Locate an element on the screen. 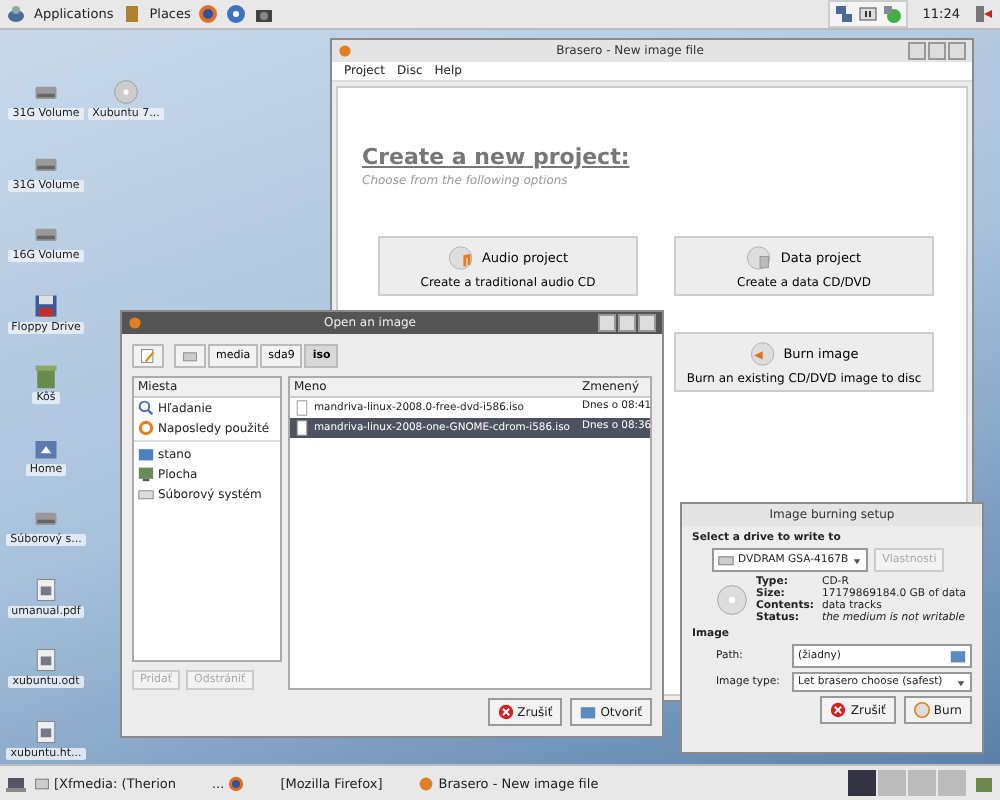  burn-disc-icon is located at coordinates (763, 353).